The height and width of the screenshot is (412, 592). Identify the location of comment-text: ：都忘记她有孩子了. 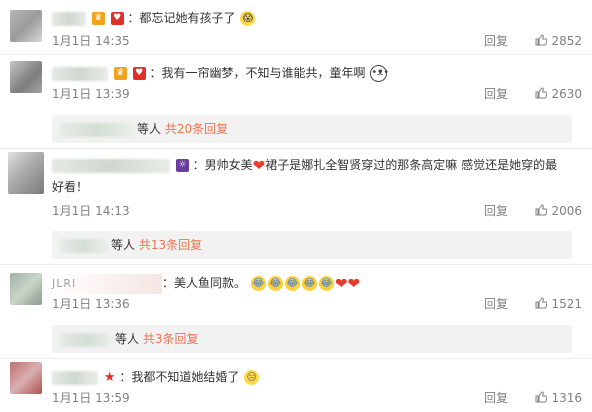
(181, 18).